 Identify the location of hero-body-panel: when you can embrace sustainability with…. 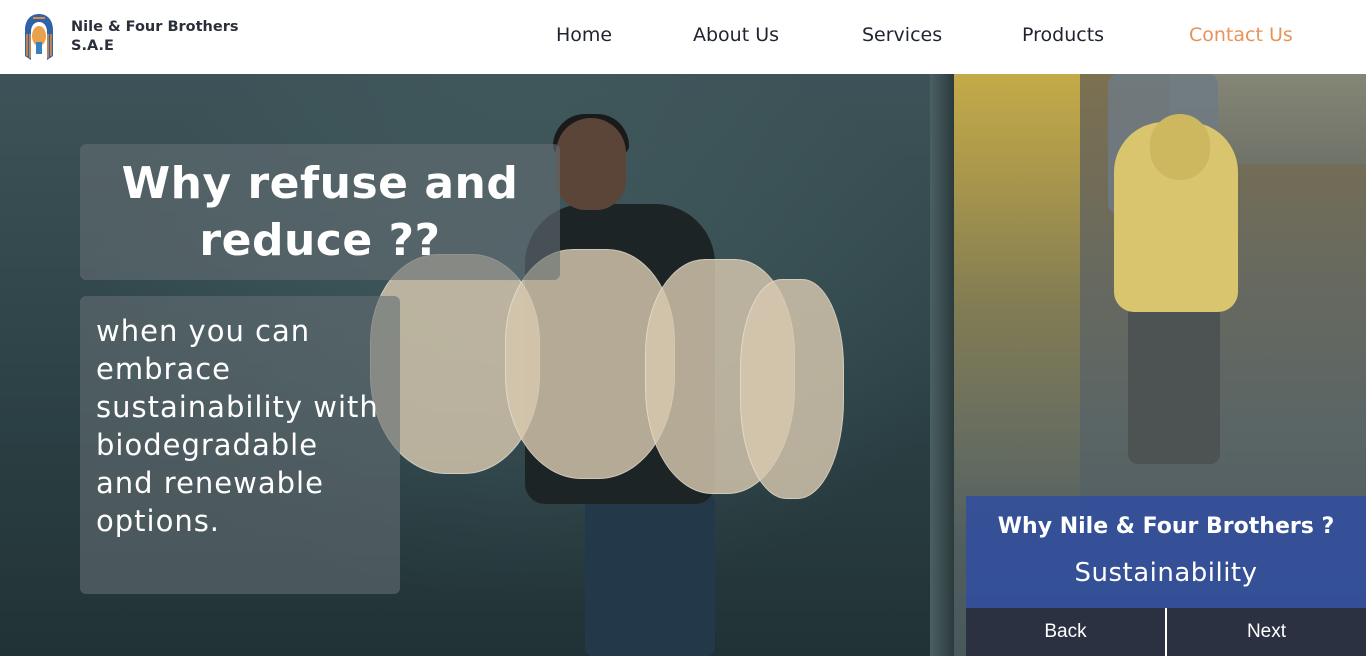
(240, 445).